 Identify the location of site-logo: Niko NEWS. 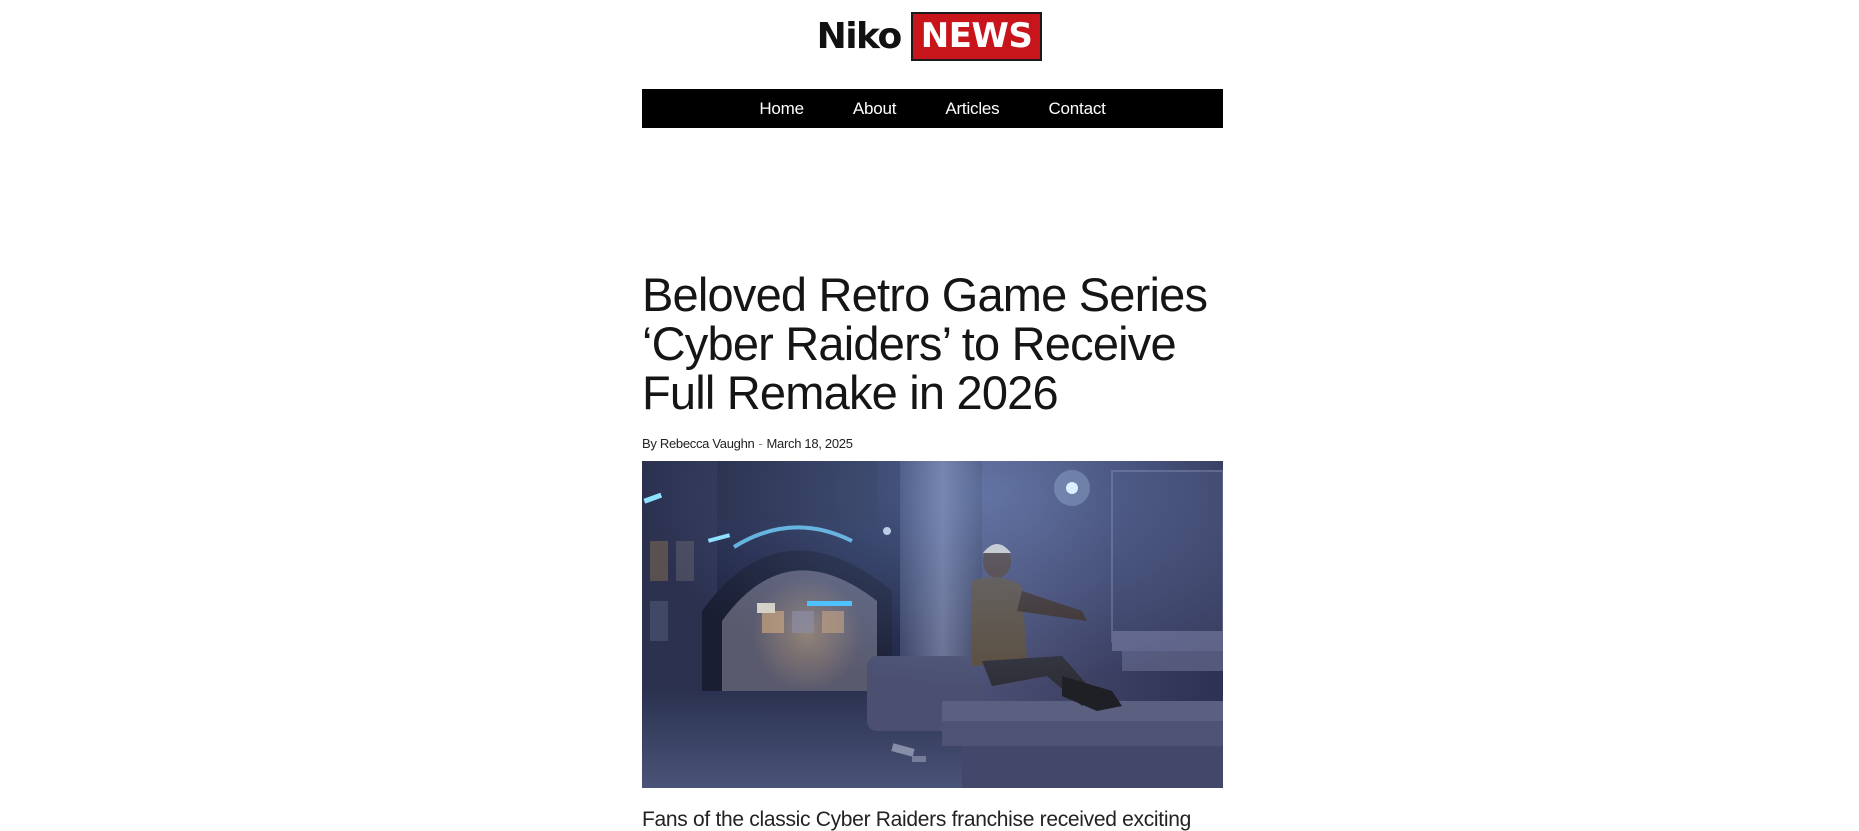
(929, 36).